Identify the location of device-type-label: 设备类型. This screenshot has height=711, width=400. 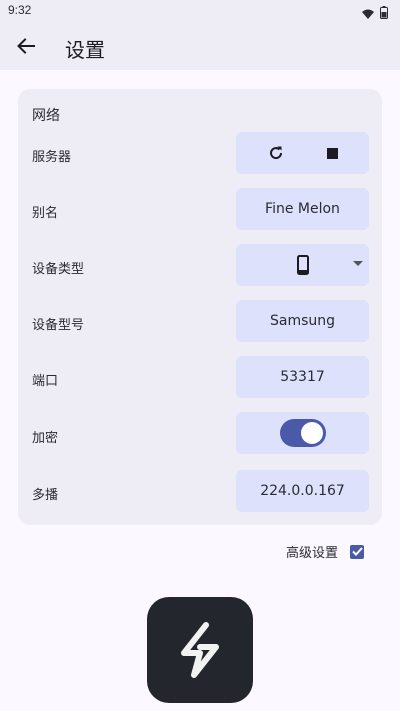
(58, 269).